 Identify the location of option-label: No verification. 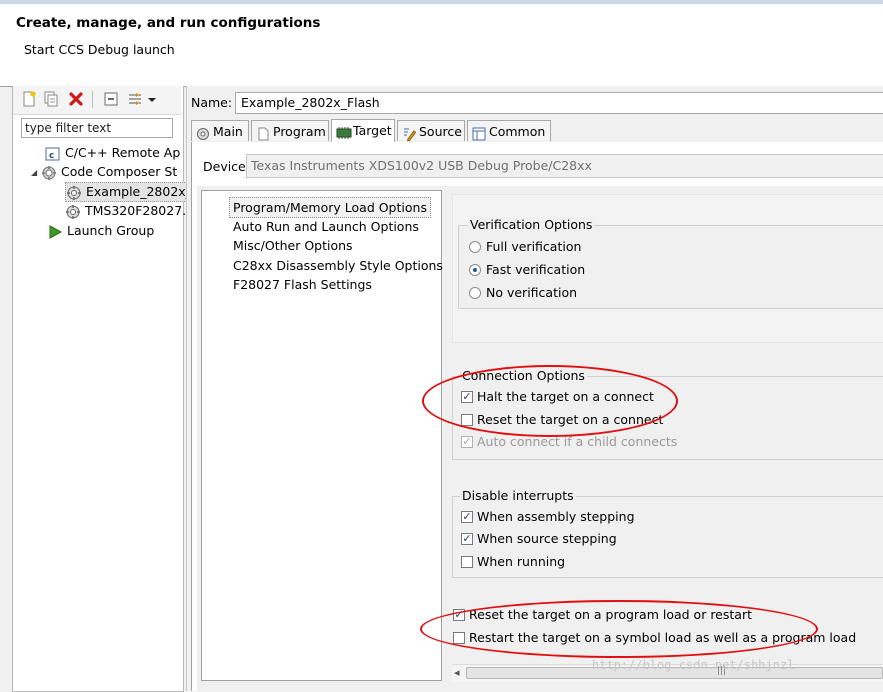
(532, 292).